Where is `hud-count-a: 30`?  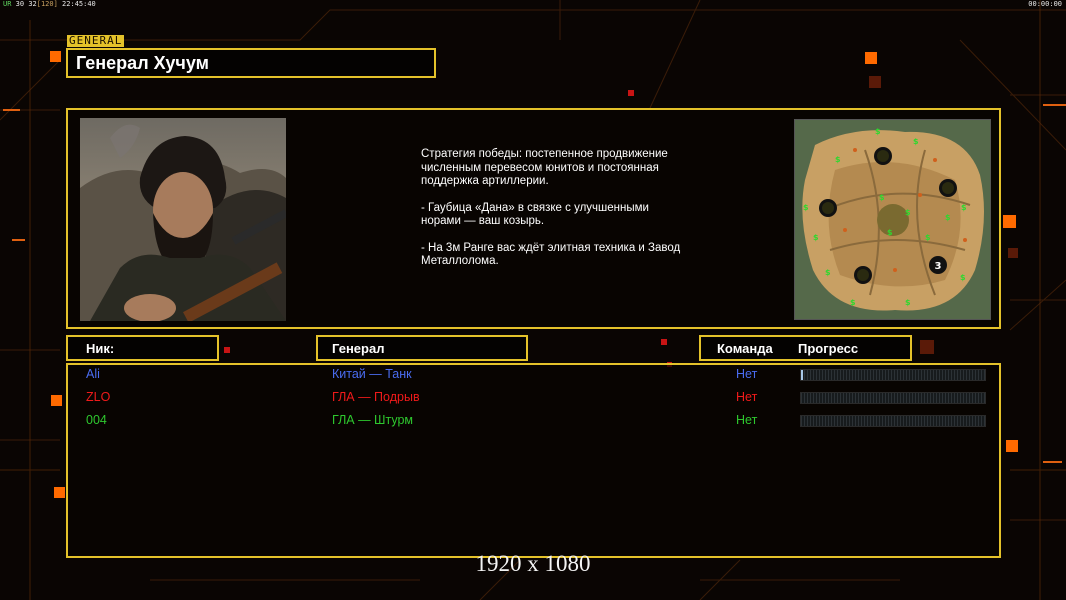
hud-count-a: 30 is located at coordinates (20, 4).